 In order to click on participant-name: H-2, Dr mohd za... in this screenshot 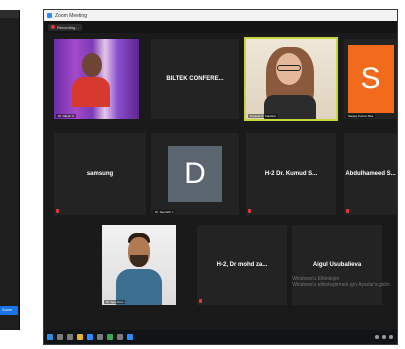, I will do `click(242, 265)`.